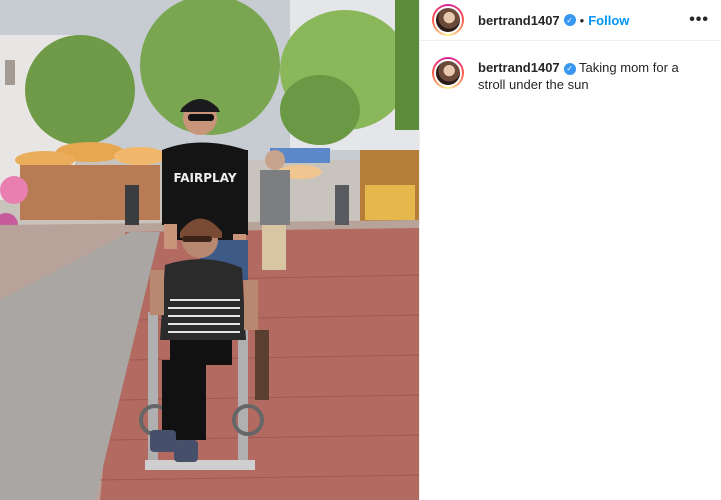  I want to click on avatar, so click(448, 20).